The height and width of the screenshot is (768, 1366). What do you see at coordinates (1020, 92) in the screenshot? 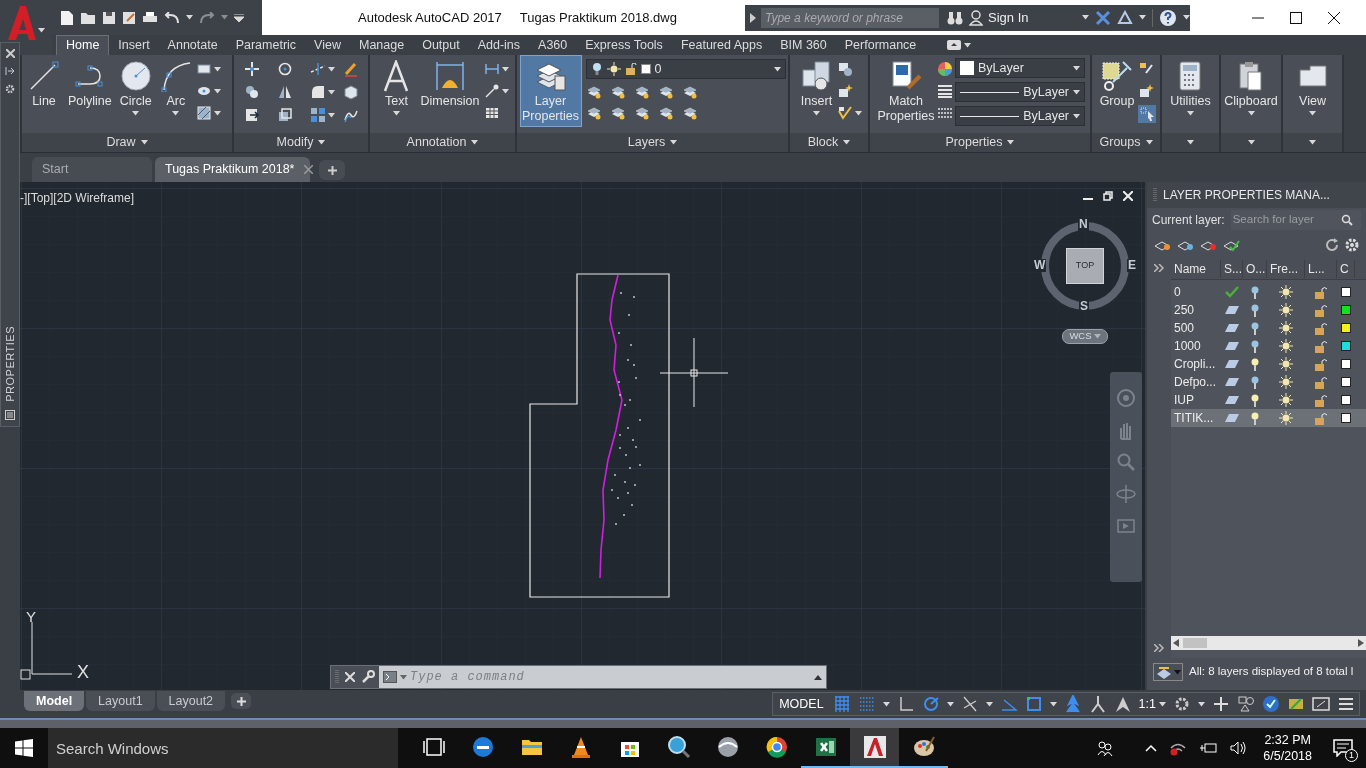
I see `lineweight-dropdown: ByLayer` at bounding box center [1020, 92].